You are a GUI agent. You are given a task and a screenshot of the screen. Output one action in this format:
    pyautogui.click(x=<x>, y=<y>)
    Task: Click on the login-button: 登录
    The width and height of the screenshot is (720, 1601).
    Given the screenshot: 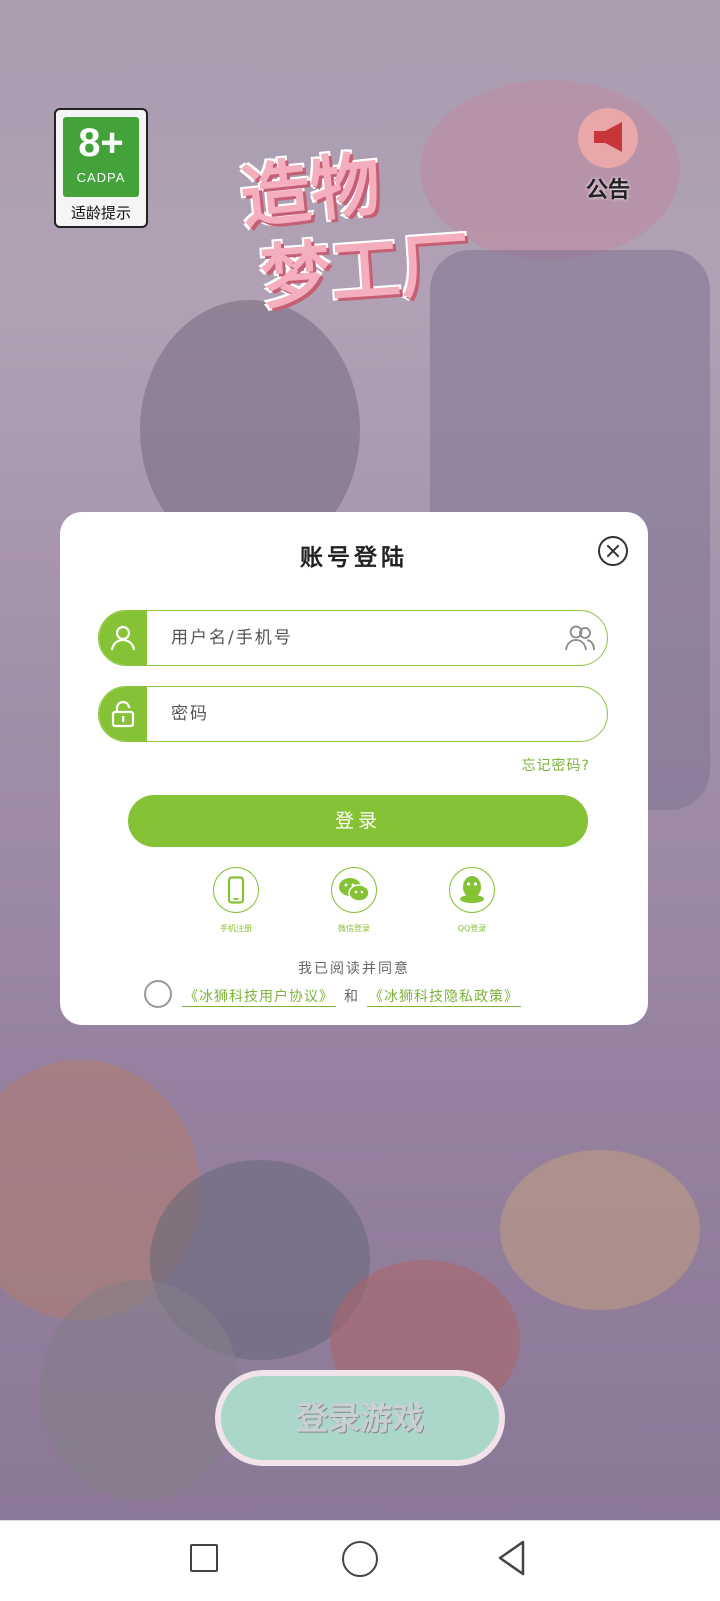 What is the action you would take?
    pyautogui.click(x=358, y=821)
    